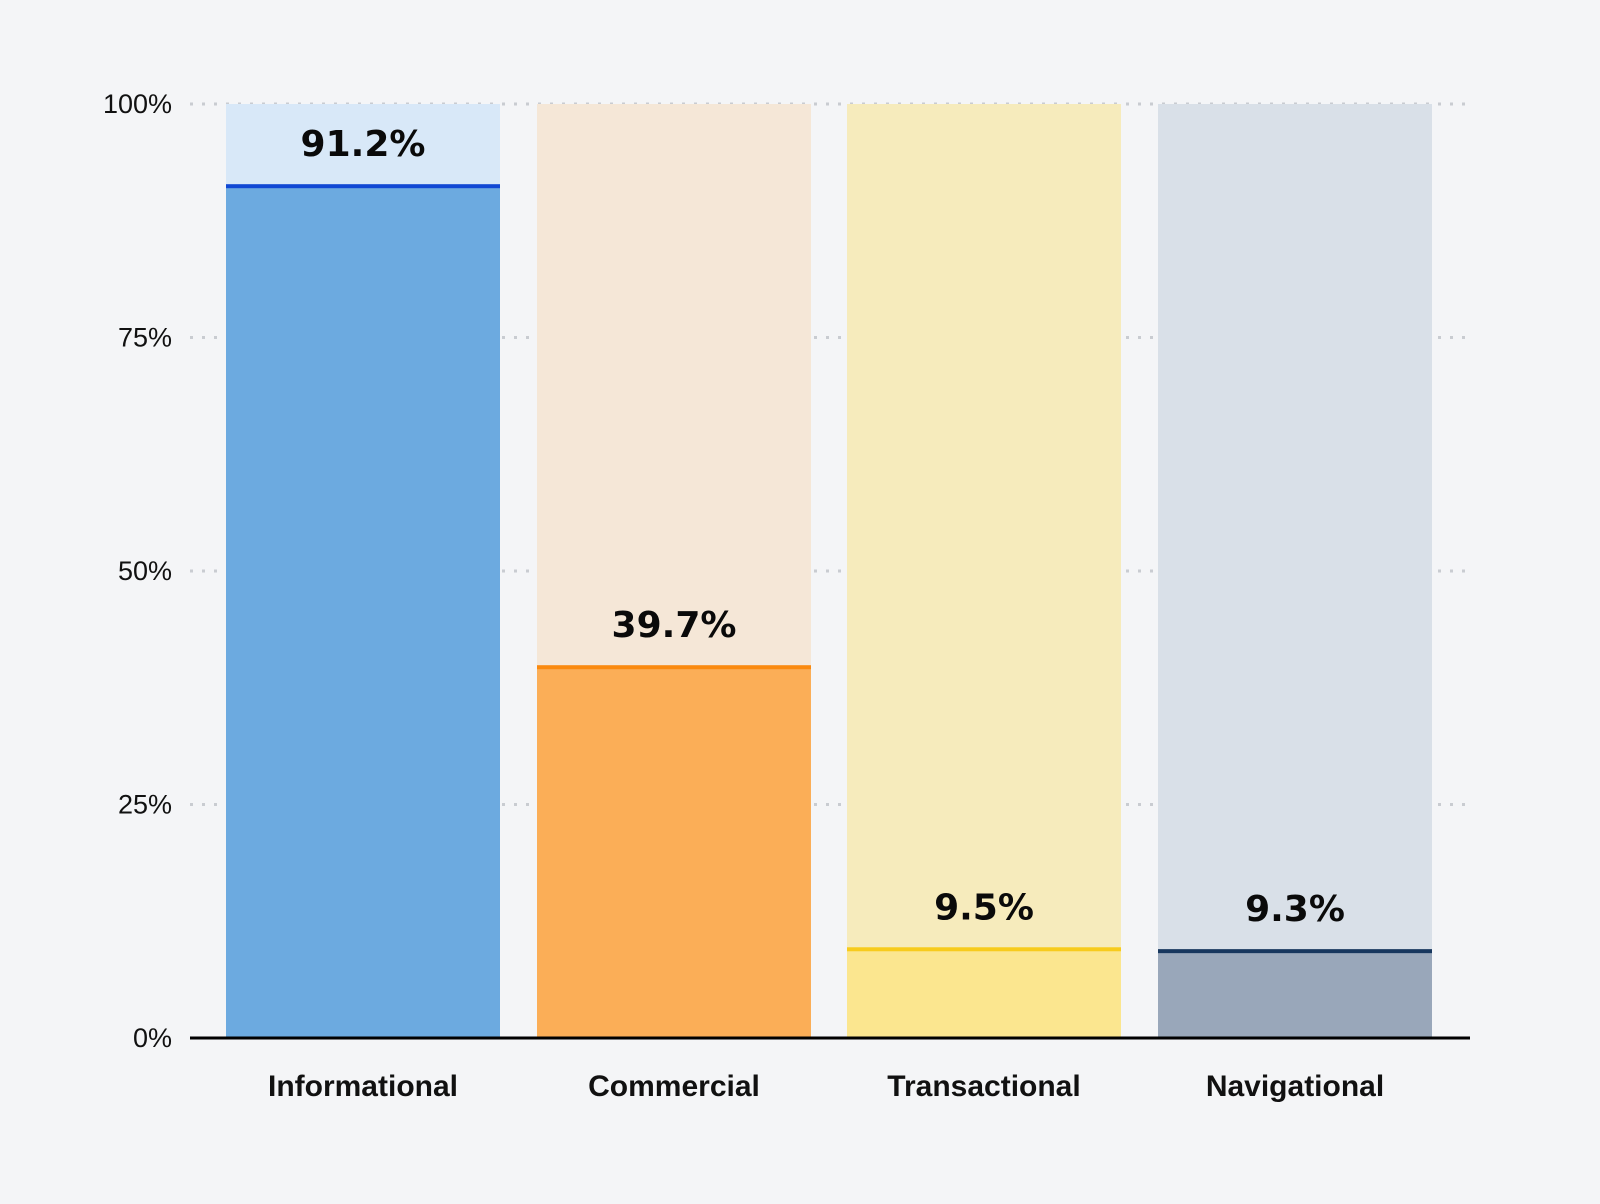 The width and height of the screenshot is (1600, 1204). Describe the element at coordinates (363, 144) in the screenshot. I see `data-label: 91.2%` at that location.